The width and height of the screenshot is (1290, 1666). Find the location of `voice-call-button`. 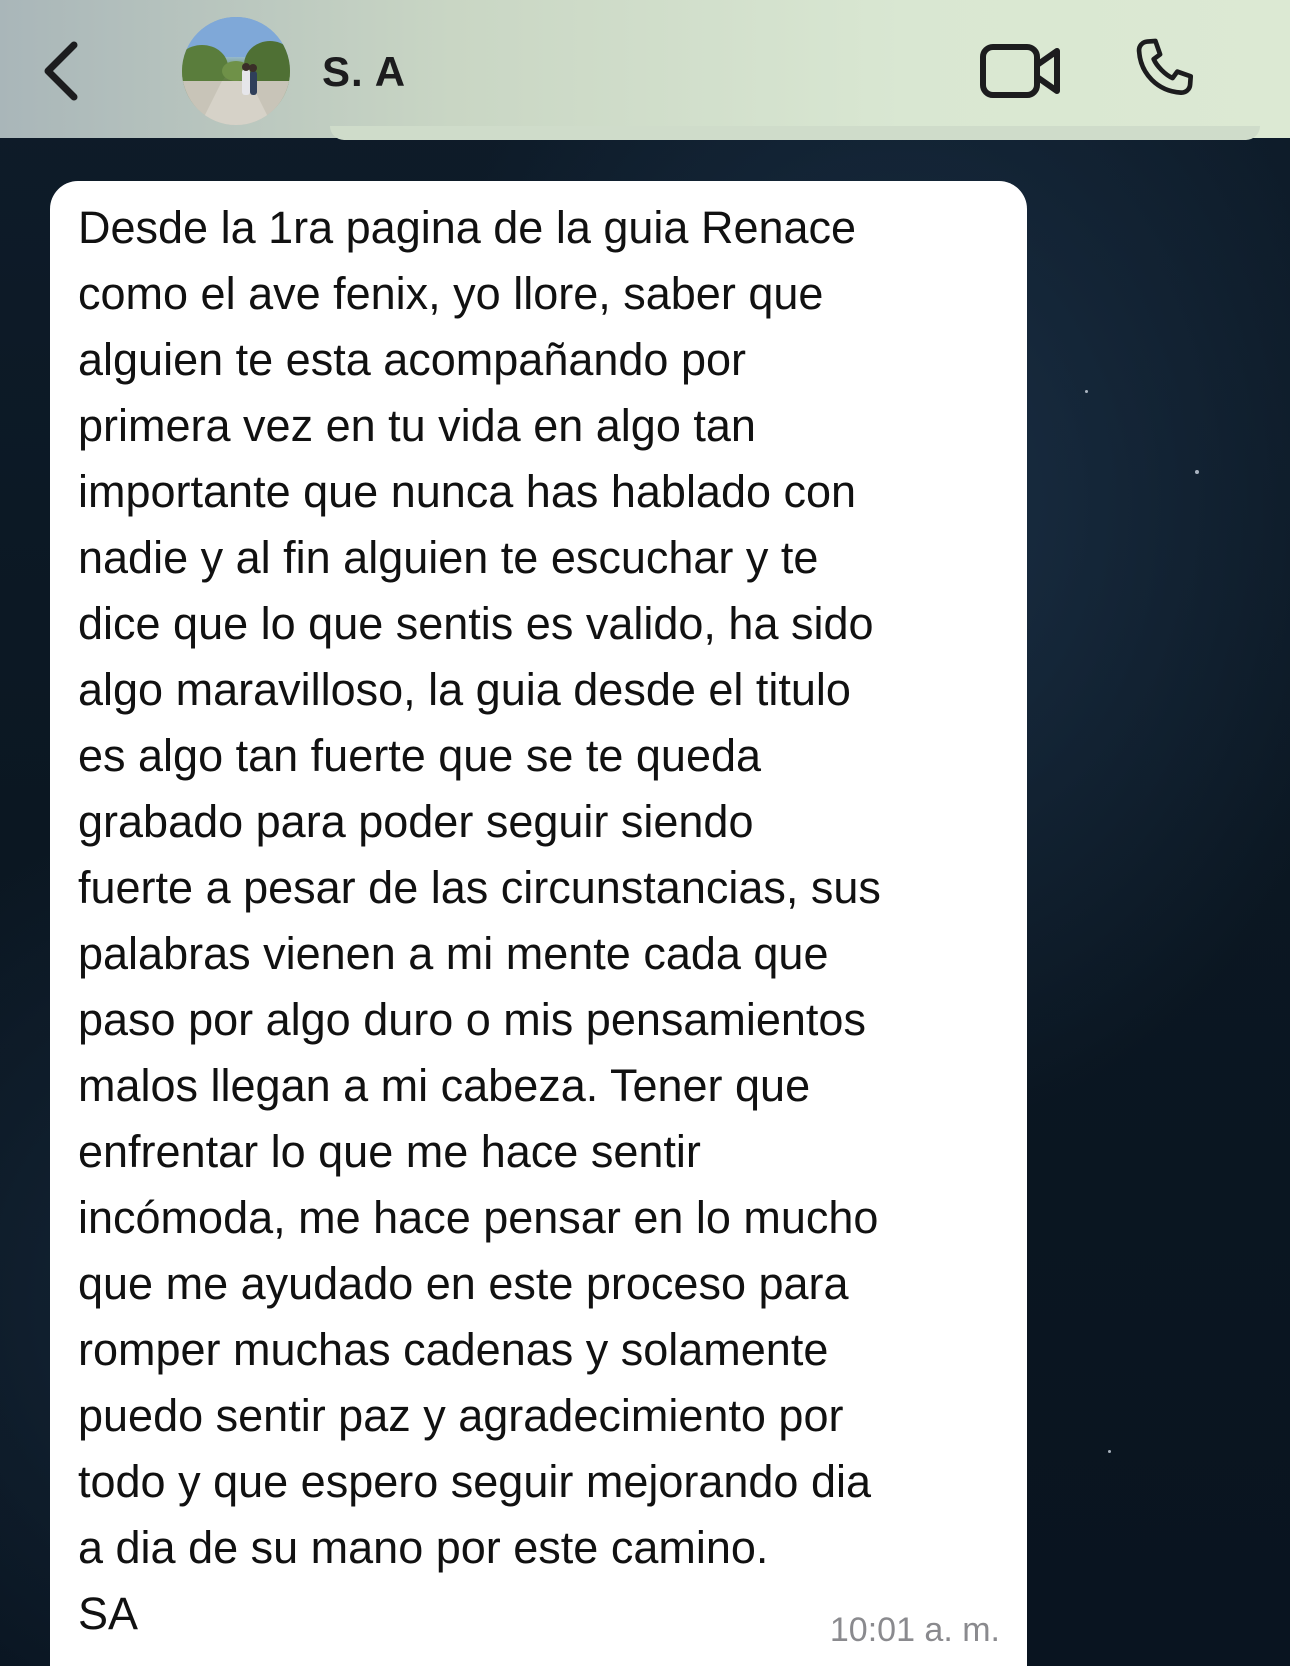

voice-call-button is located at coordinates (1163, 69).